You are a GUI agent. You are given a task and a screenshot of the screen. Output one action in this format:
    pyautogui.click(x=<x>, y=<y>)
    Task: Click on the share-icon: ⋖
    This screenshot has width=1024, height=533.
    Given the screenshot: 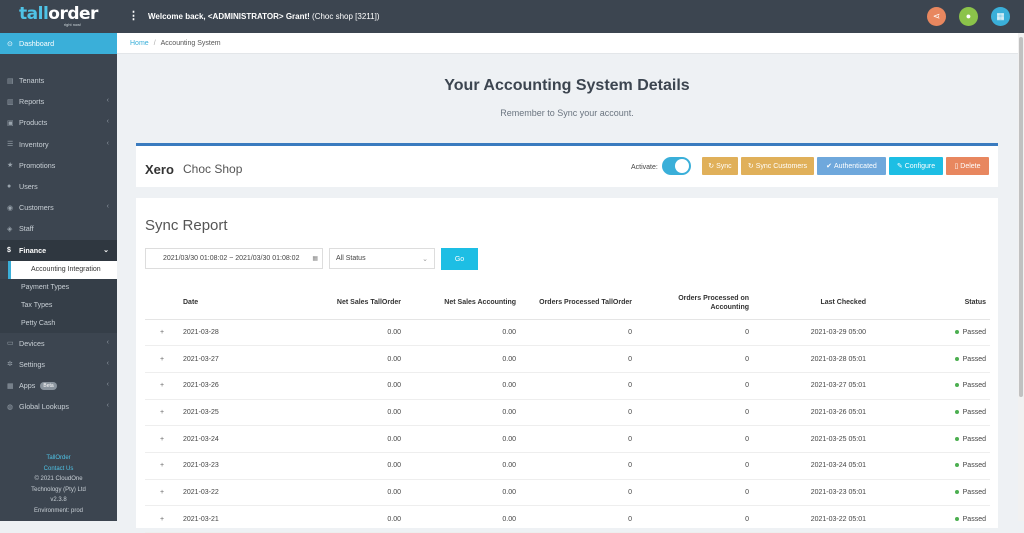 What is the action you would take?
    pyautogui.click(x=936, y=16)
    